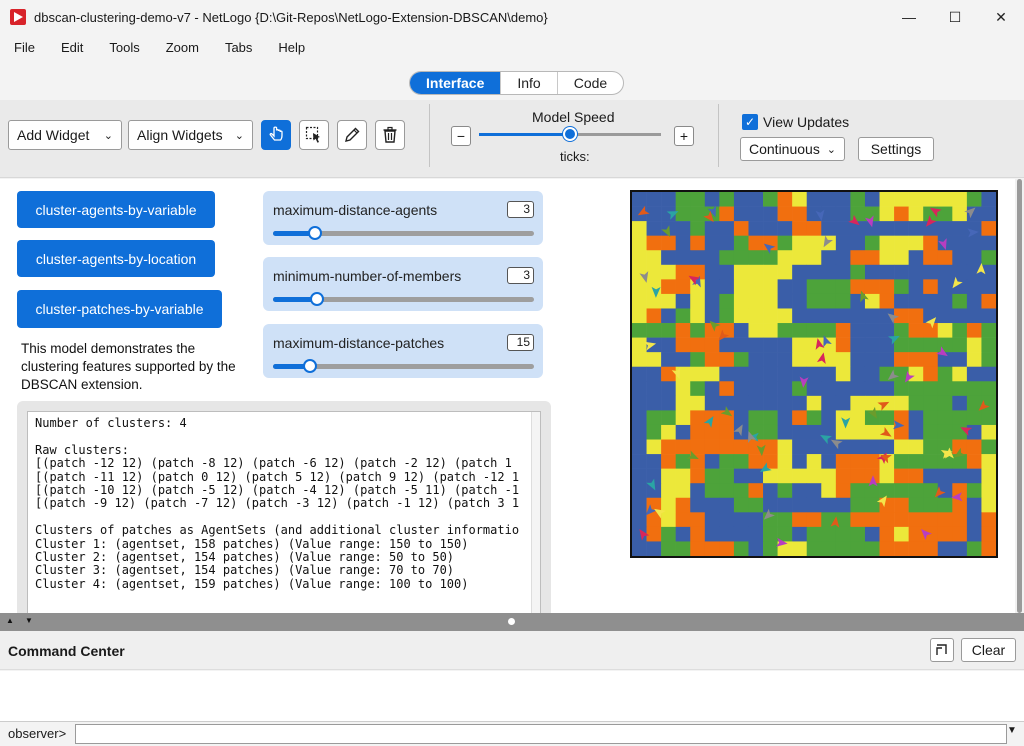 This screenshot has height=746, width=1024. What do you see at coordinates (403, 351) in the screenshot?
I see `slider-maximum-distance-patches: maximum-distance-patches 15` at bounding box center [403, 351].